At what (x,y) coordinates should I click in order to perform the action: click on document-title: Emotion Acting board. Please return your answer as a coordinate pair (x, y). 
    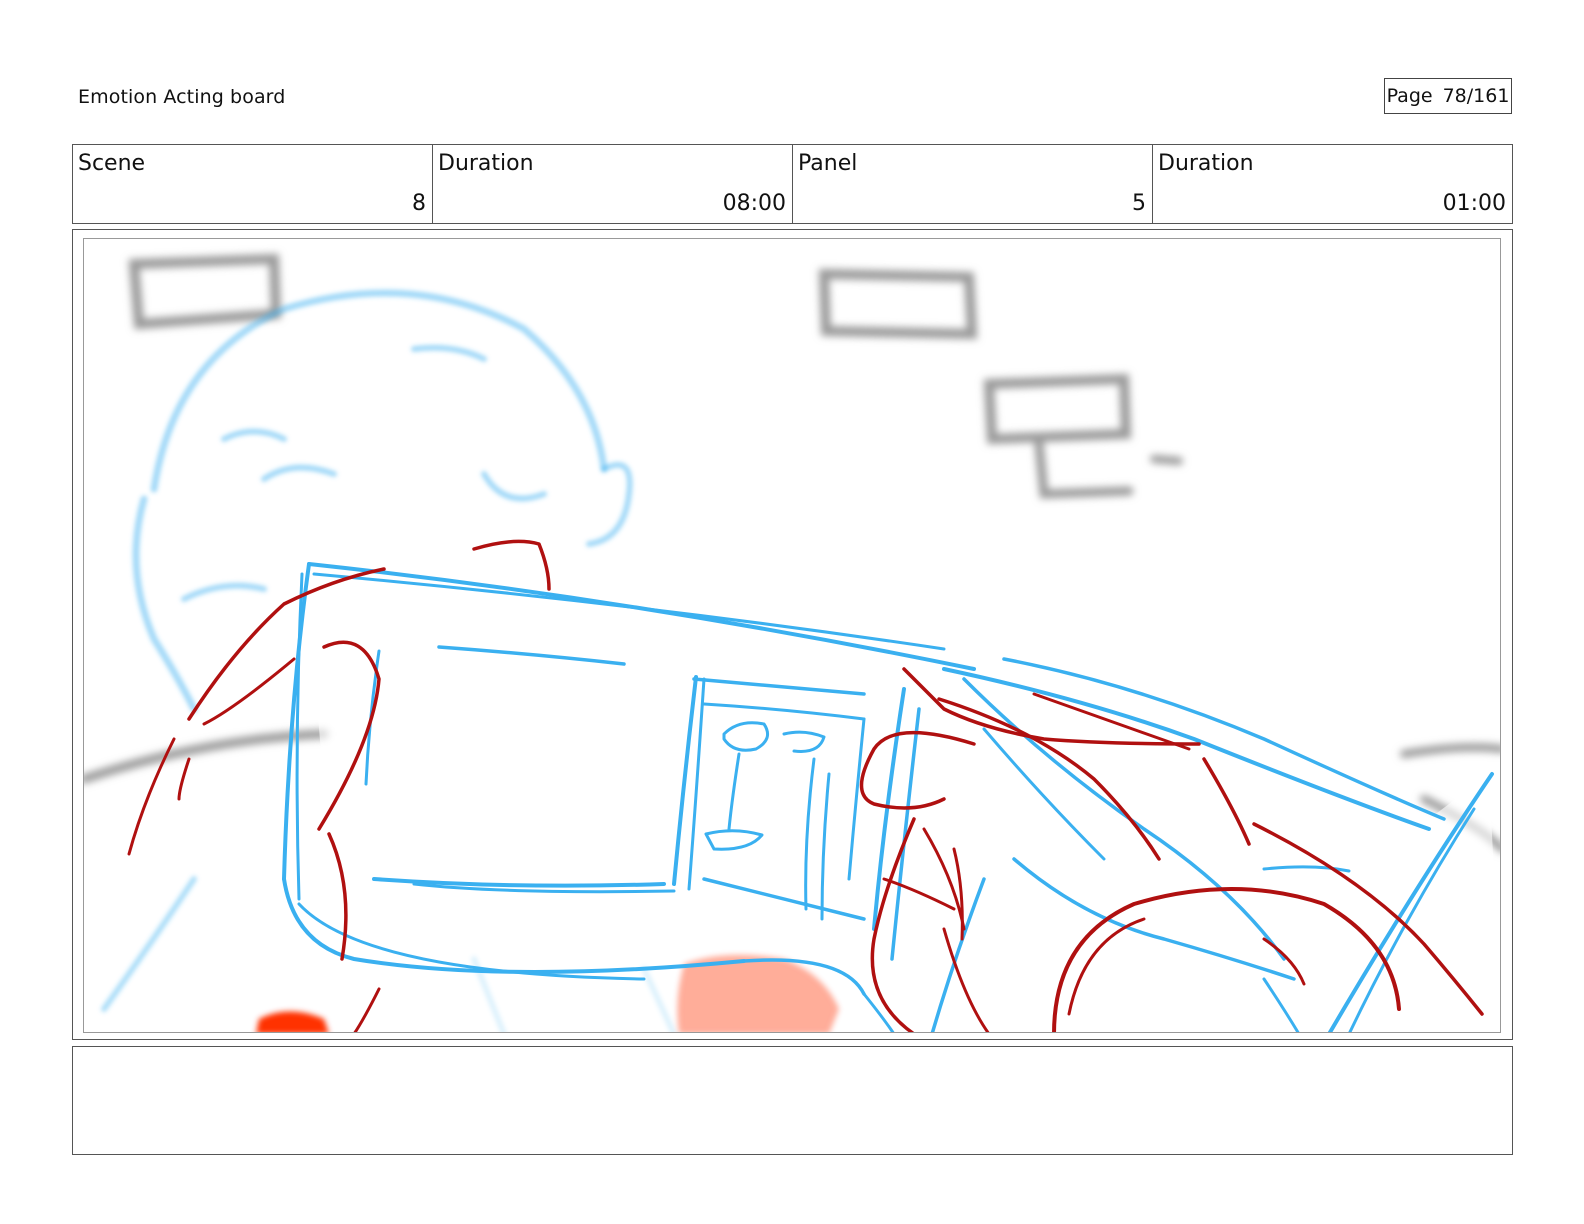
    Looking at the image, I should click on (182, 97).